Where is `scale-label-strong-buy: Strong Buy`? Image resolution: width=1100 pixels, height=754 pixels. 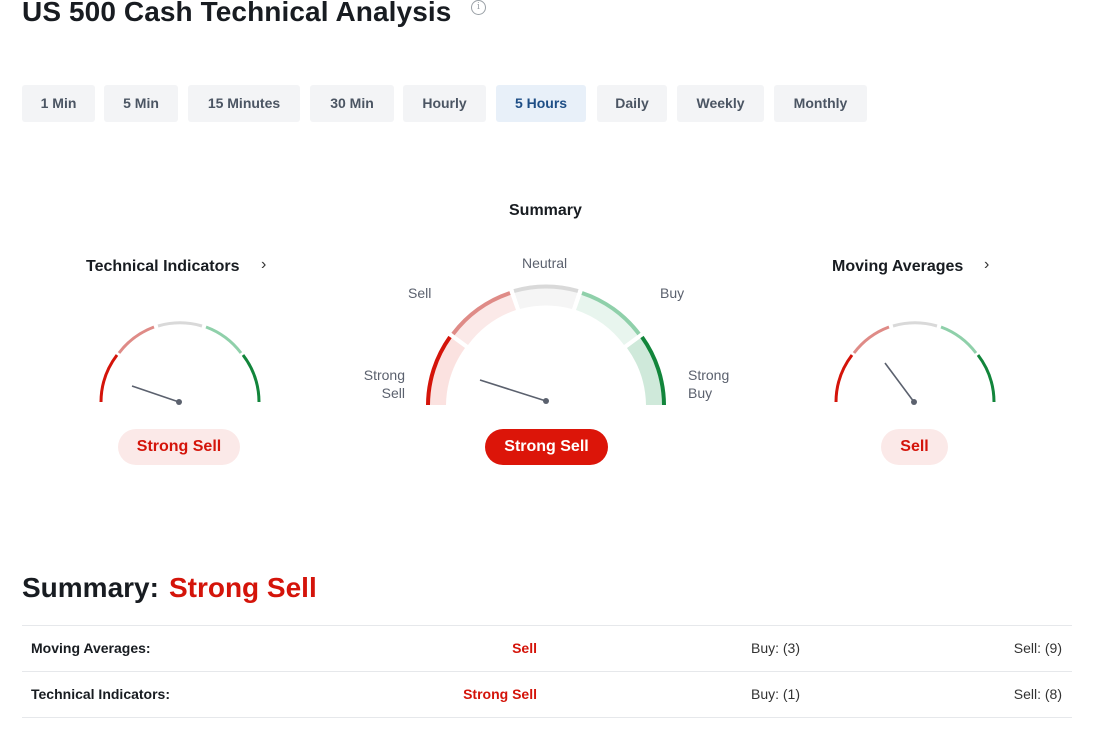 scale-label-strong-buy: Strong Buy is located at coordinates (708, 384).